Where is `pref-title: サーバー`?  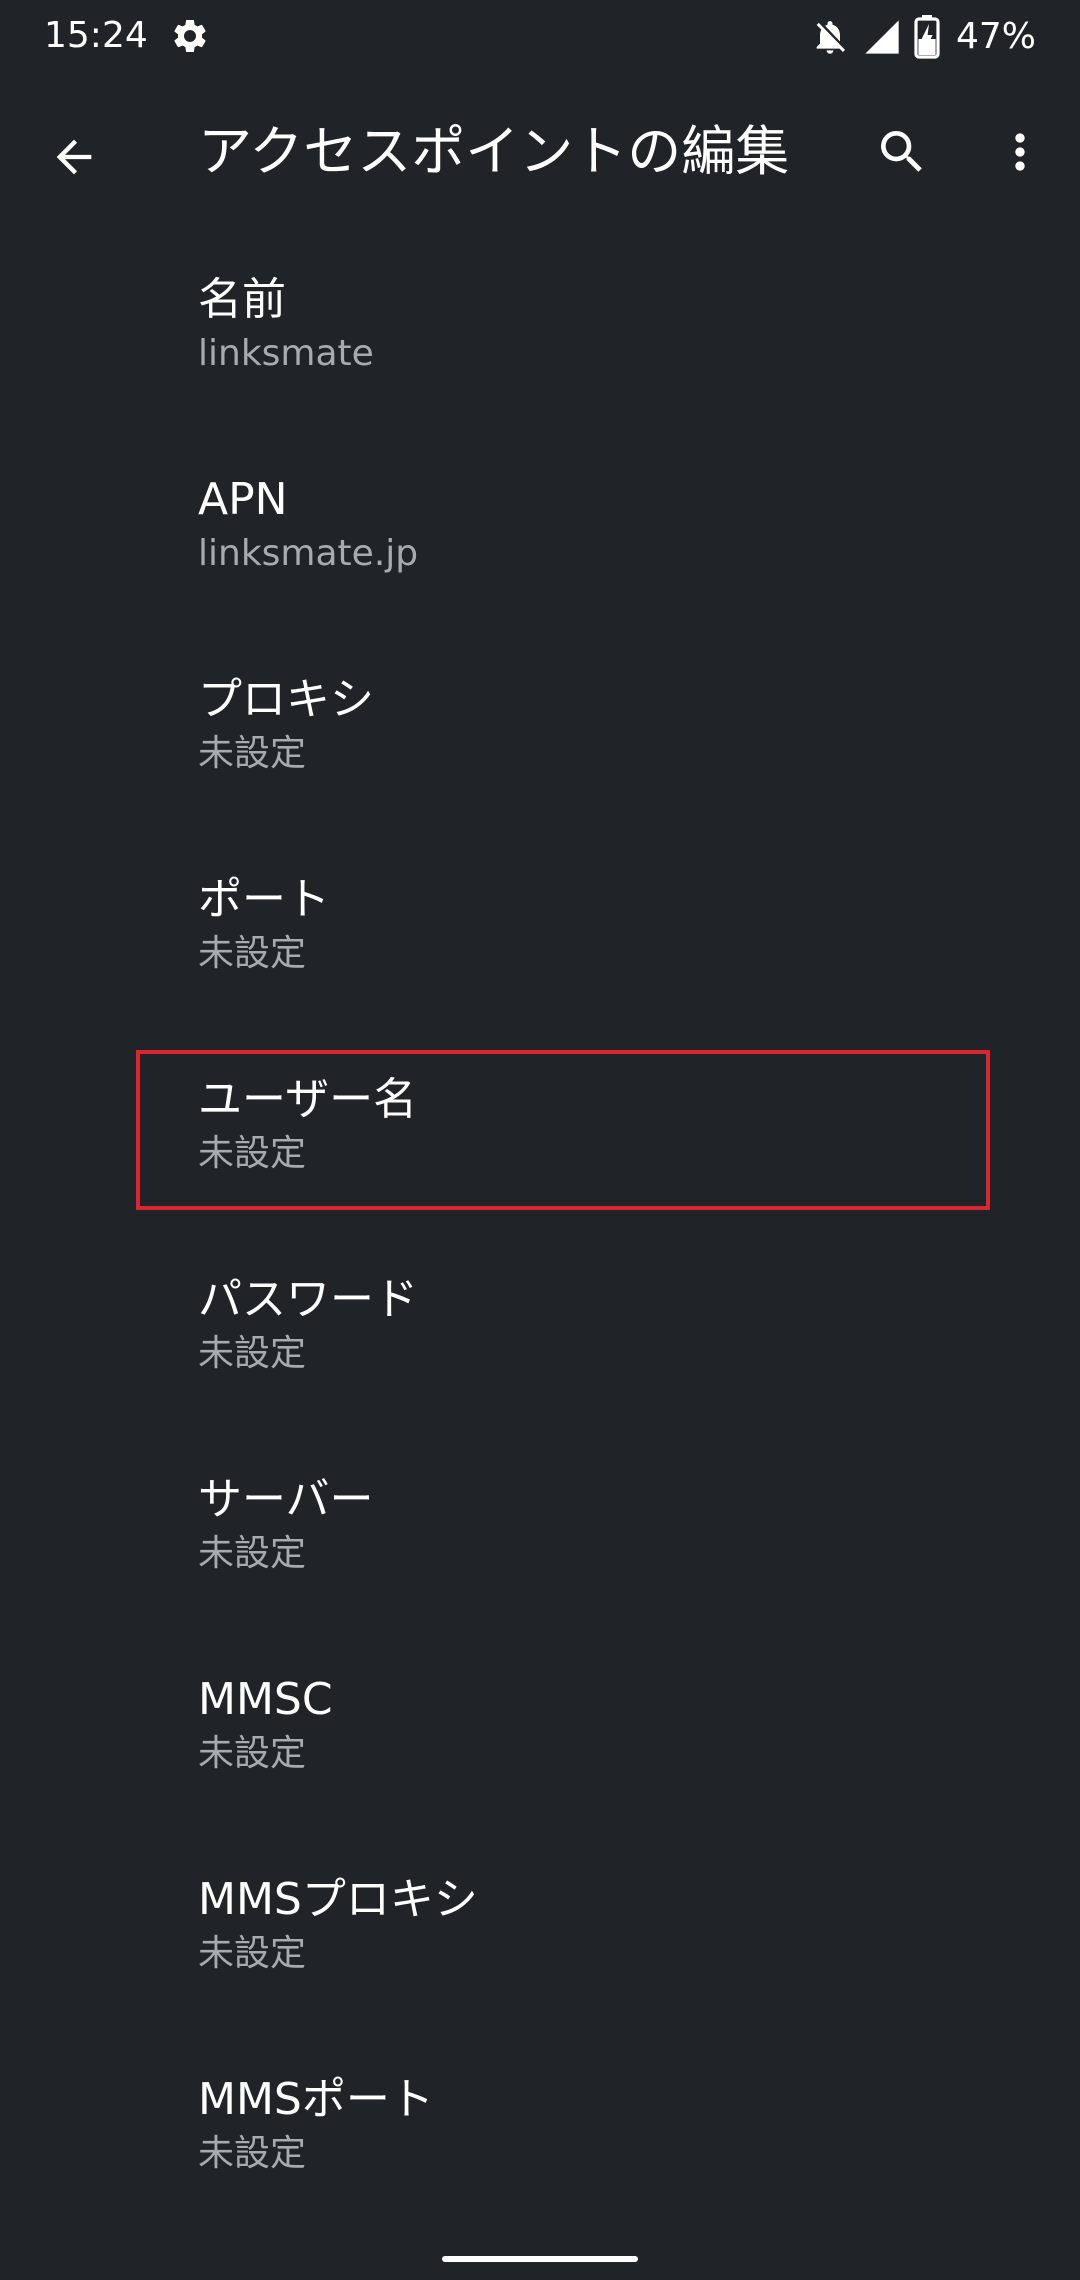
pref-title: サーバー is located at coordinates (286, 1499).